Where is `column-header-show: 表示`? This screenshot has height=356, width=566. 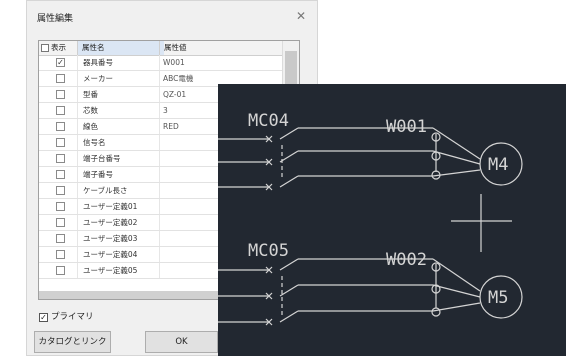 column-header-show: 表示 is located at coordinates (64, 48).